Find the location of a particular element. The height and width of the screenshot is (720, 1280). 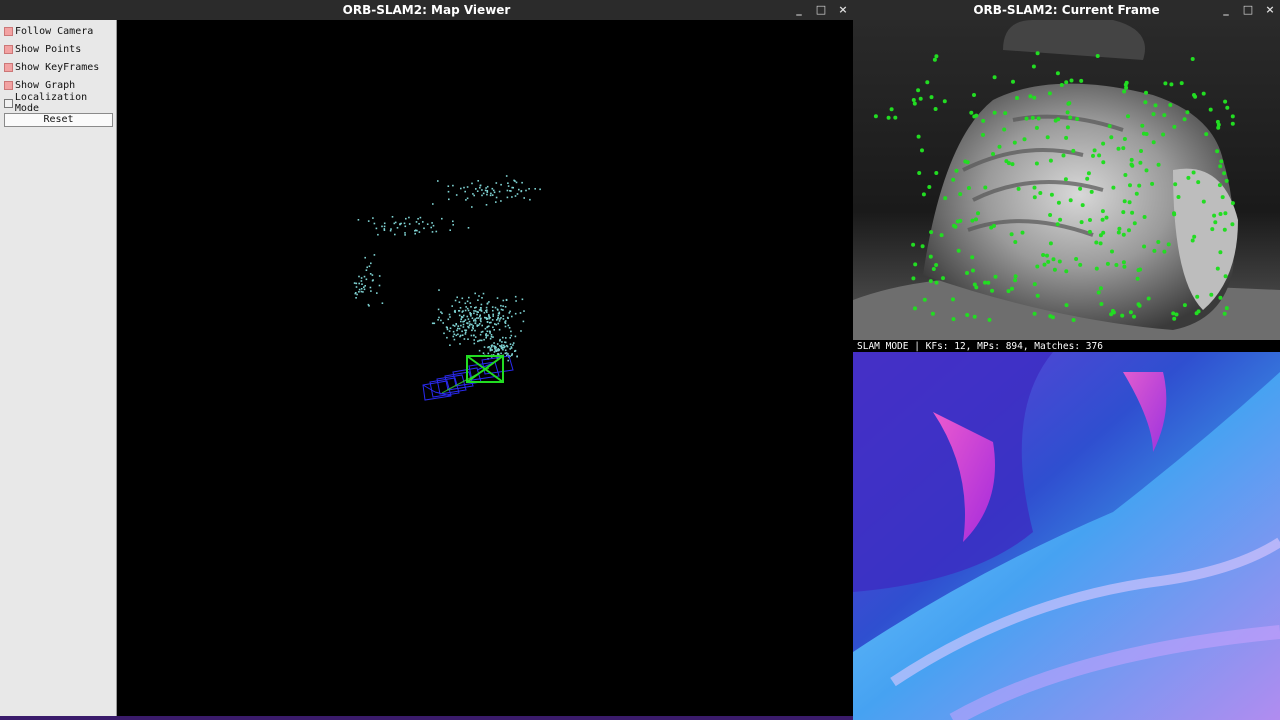

current-frame-titlebar: ORB-SLAM2: Current Frame _ □ × is located at coordinates (1066, 10).